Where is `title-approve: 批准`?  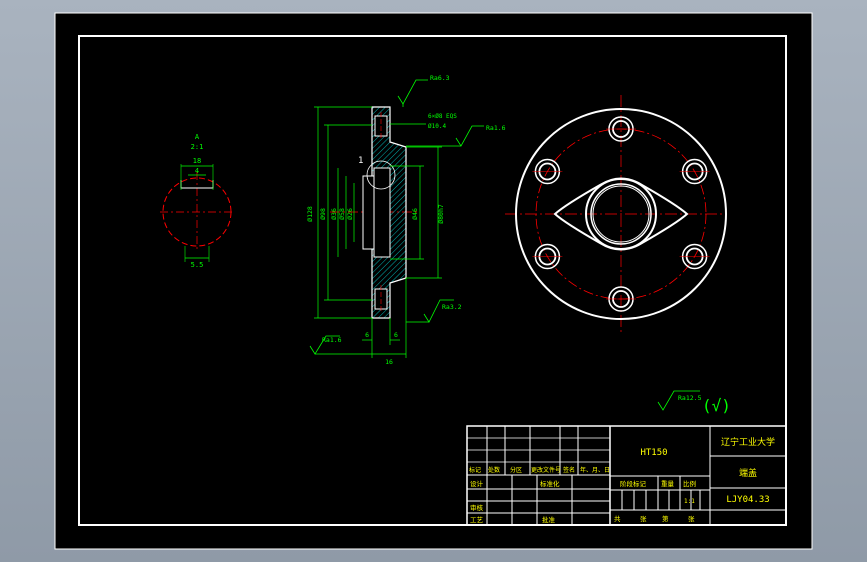 title-approve: 批准 is located at coordinates (549, 519).